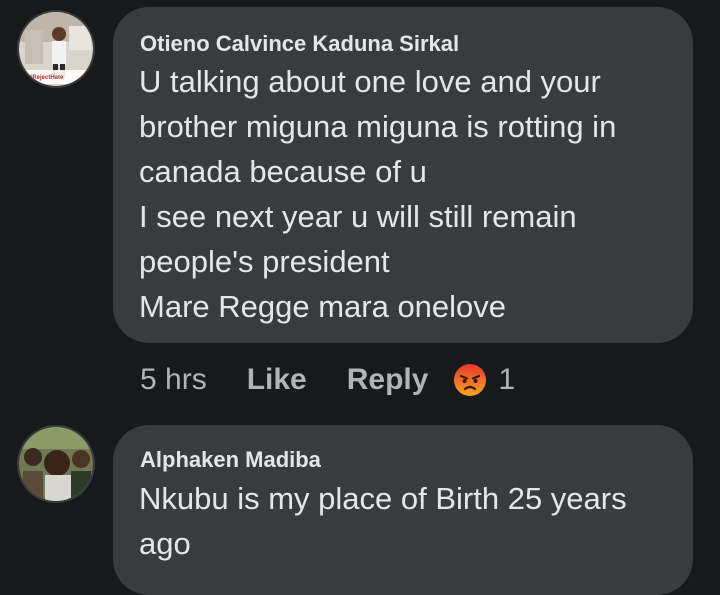 This screenshot has height=595, width=720. Describe the element at coordinates (388, 380) in the screenshot. I see `reply-button: Reply` at that location.